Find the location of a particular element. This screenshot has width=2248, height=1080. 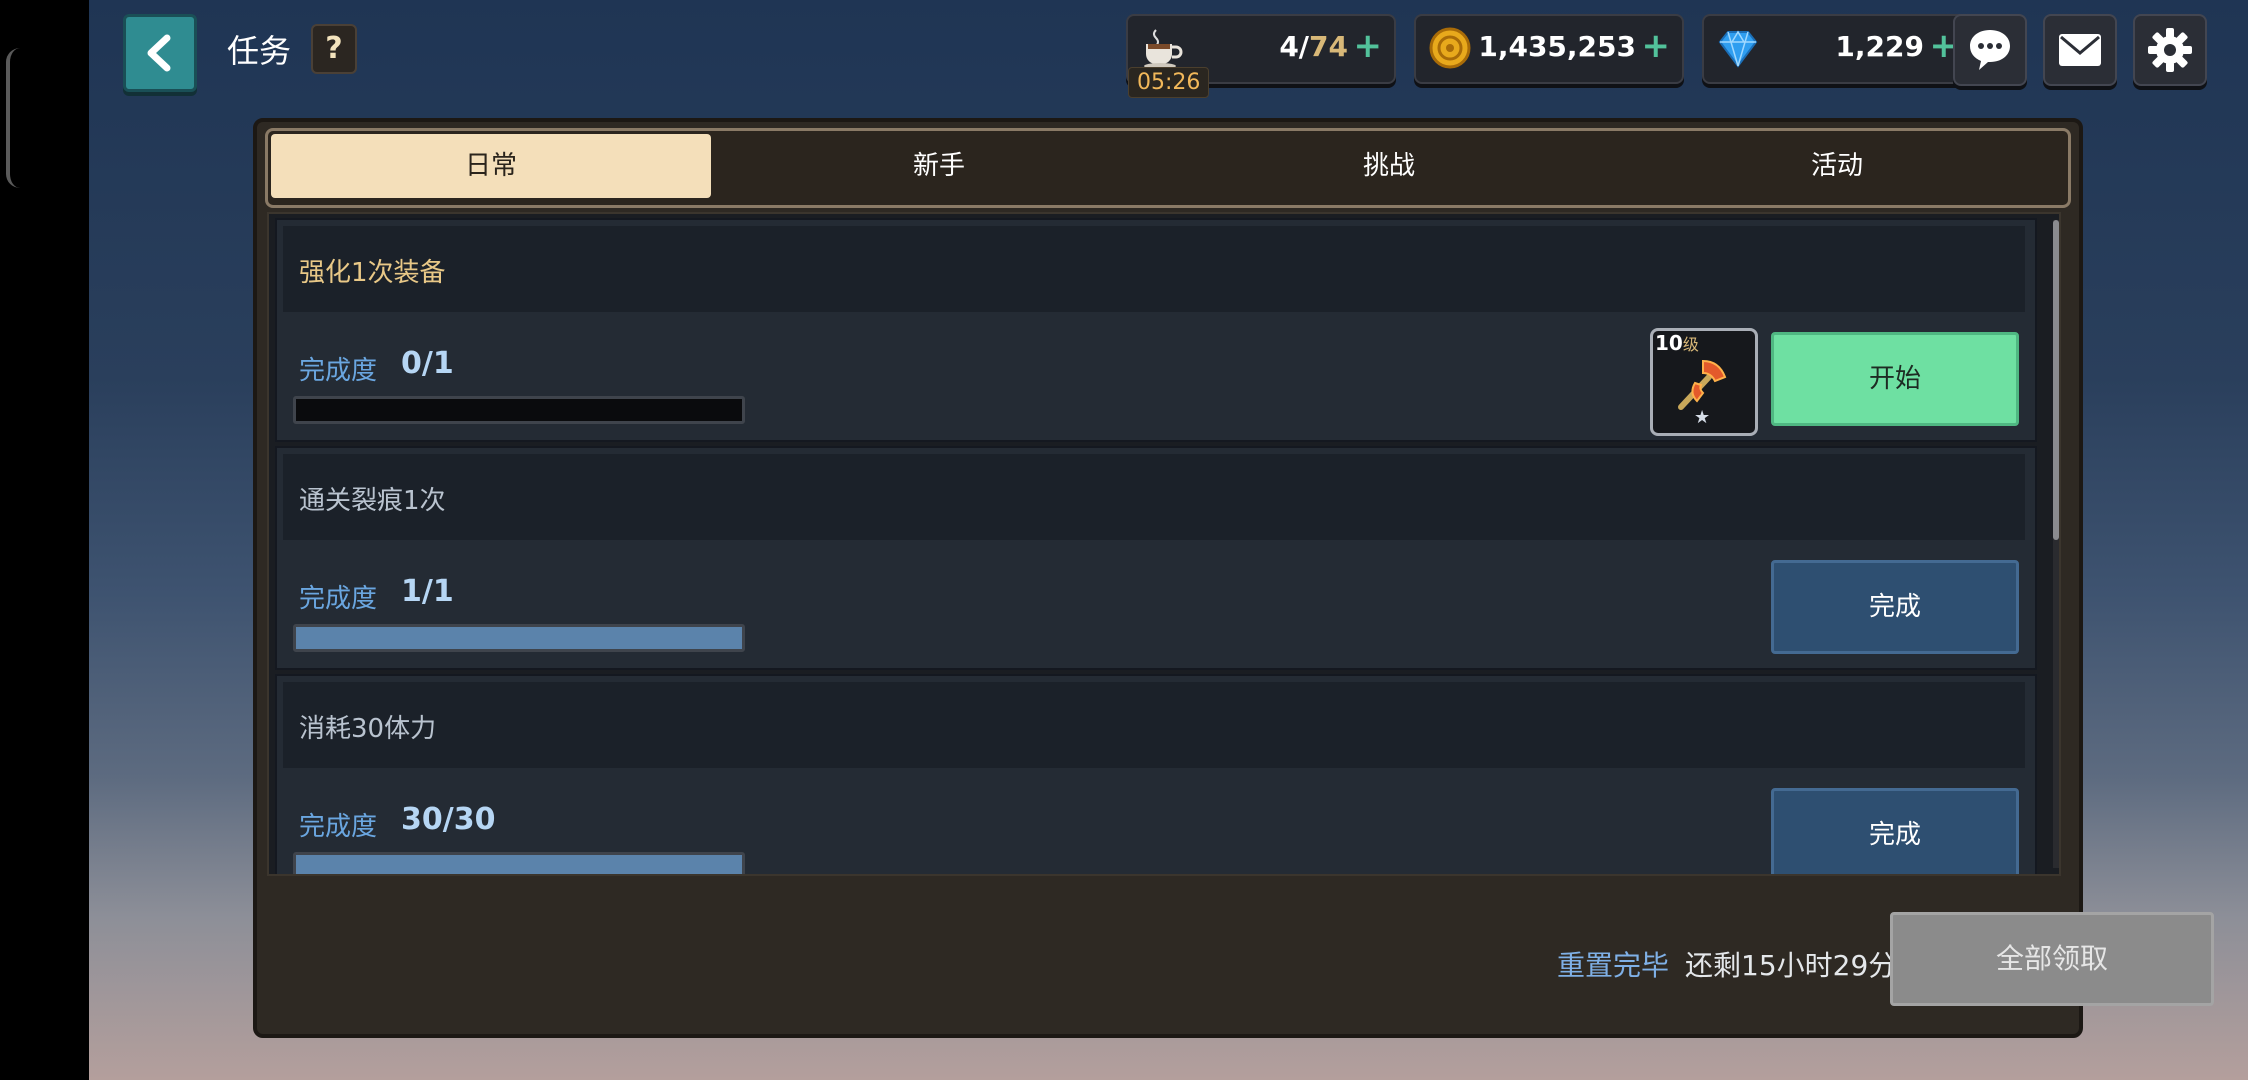

reset-countdown: 还剩15小时29分 is located at coordinates (1791, 965).